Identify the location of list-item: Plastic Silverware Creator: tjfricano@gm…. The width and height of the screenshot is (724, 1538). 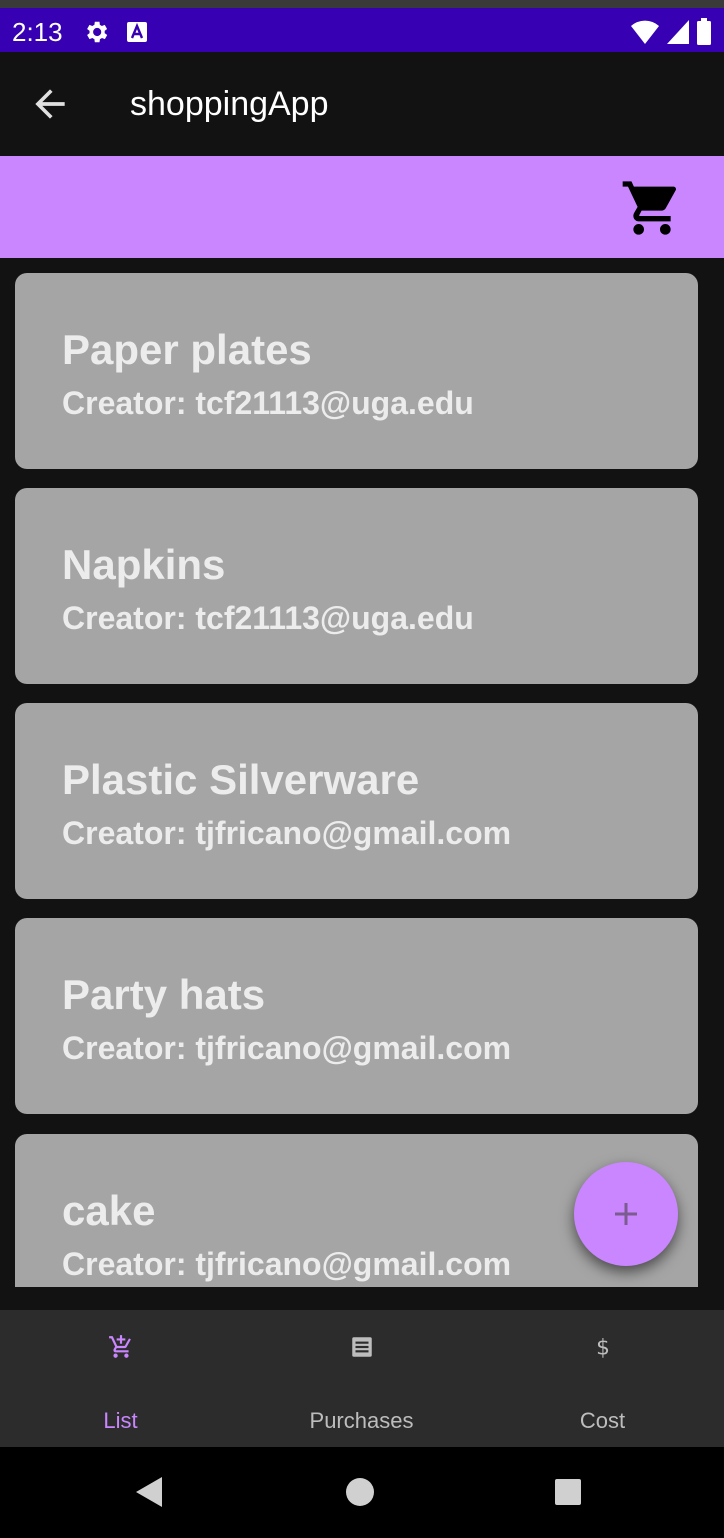
(356, 801).